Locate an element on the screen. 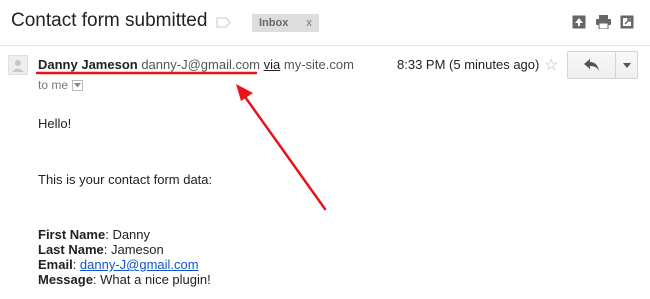 The image size is (650, 299). field-label: Last Name is located at coordinates (71, 249).